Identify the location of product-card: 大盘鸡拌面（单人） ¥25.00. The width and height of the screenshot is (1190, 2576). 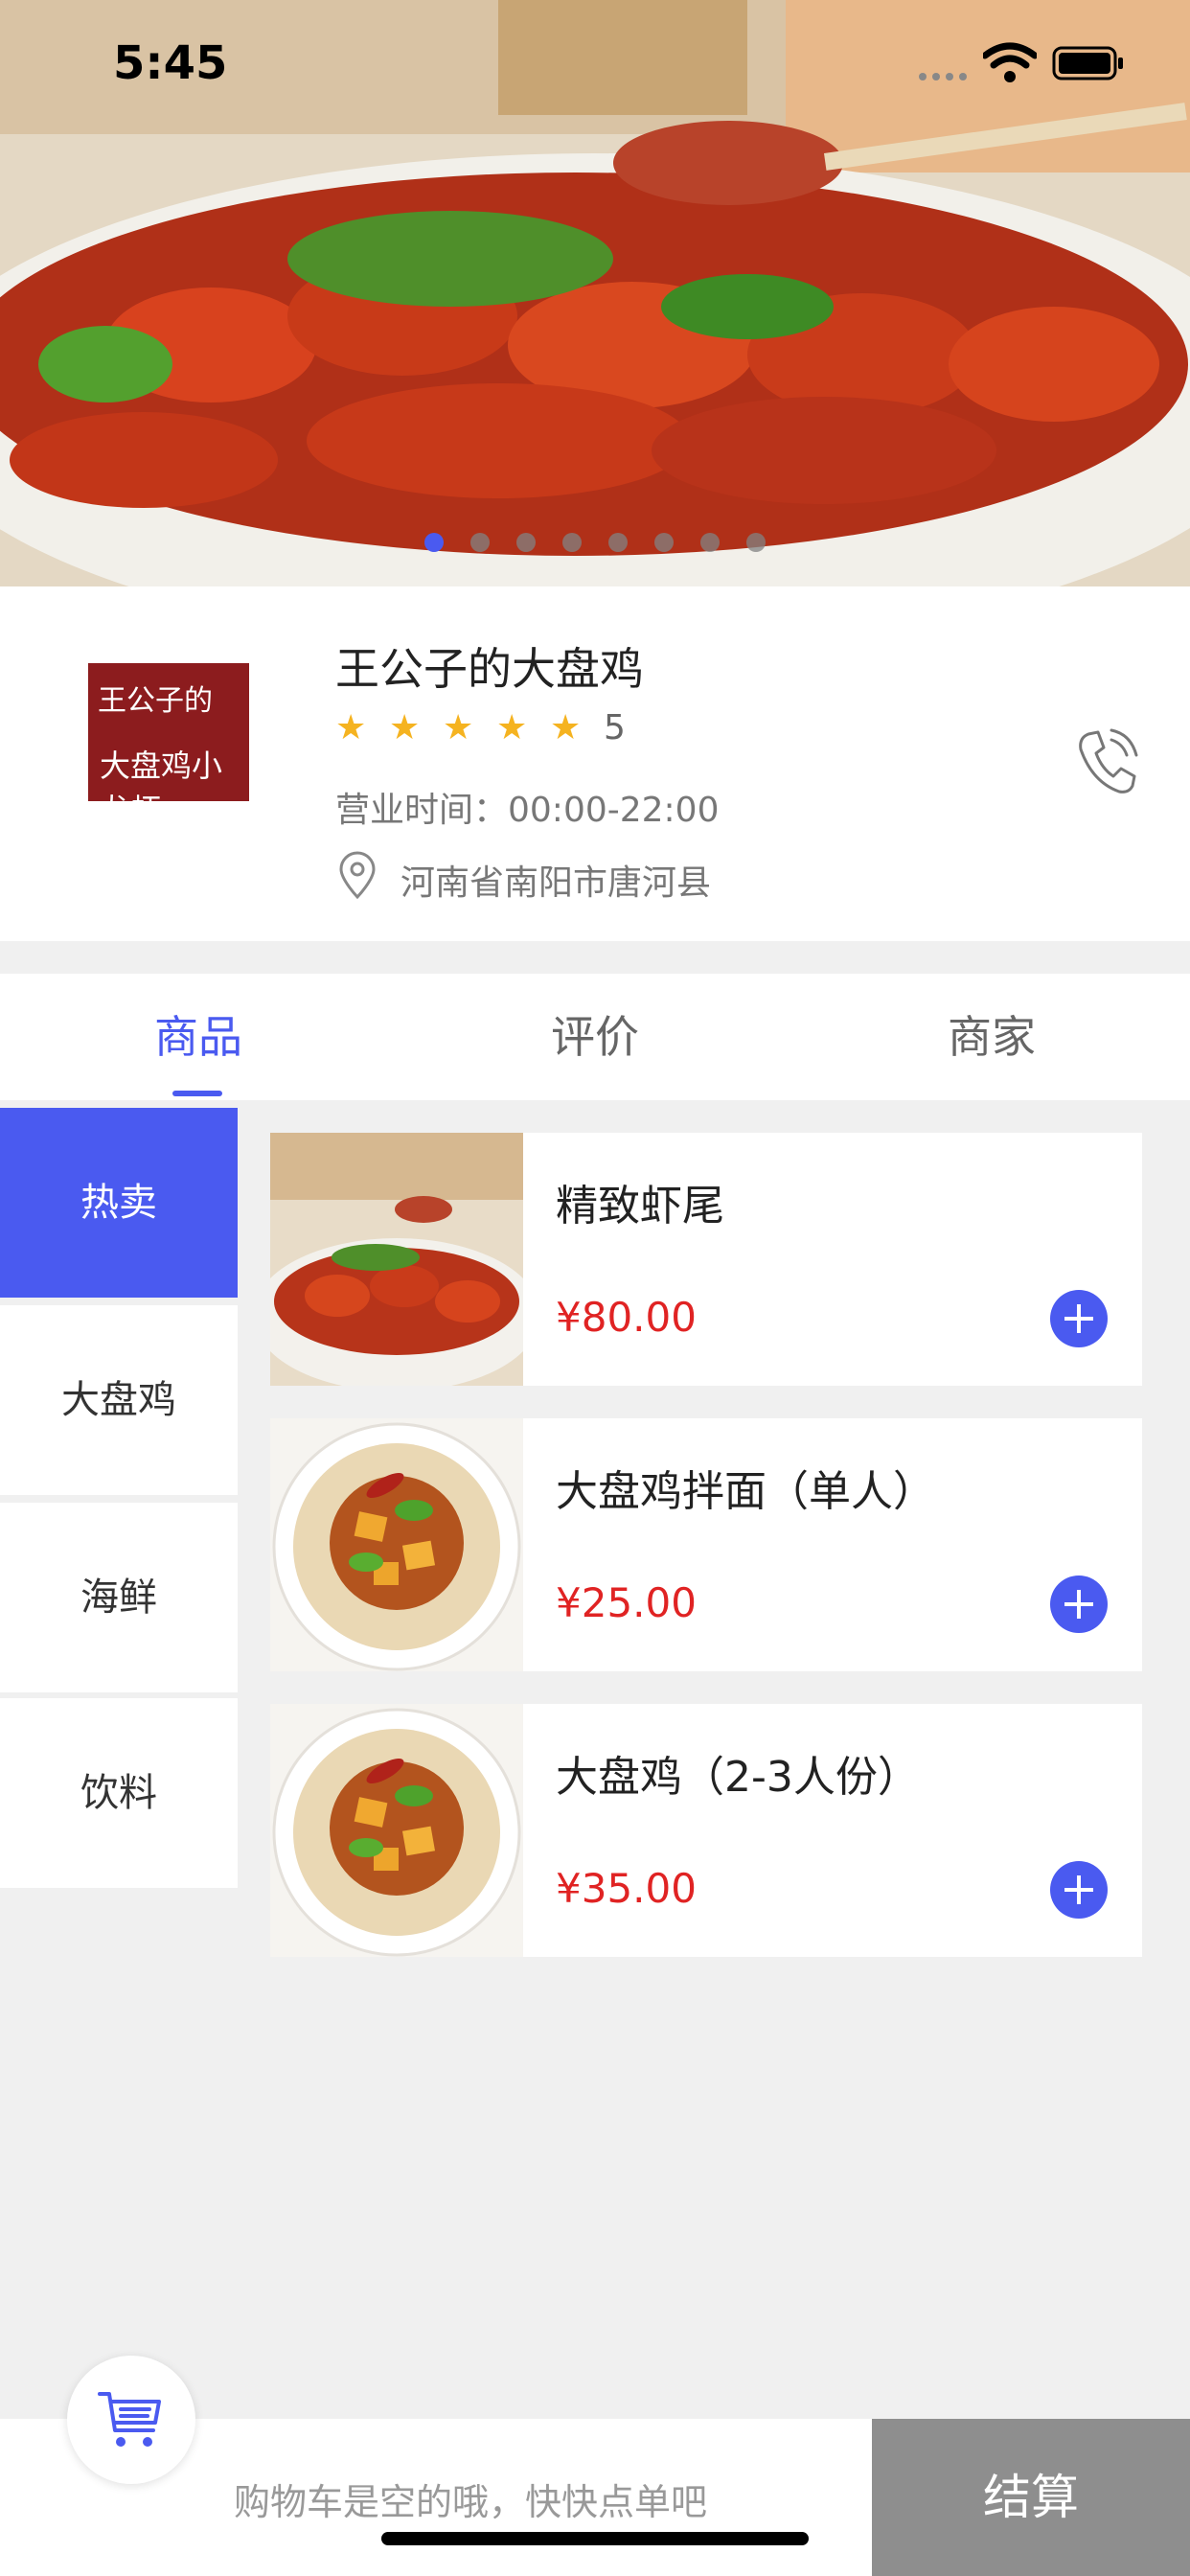
(706, 1544).